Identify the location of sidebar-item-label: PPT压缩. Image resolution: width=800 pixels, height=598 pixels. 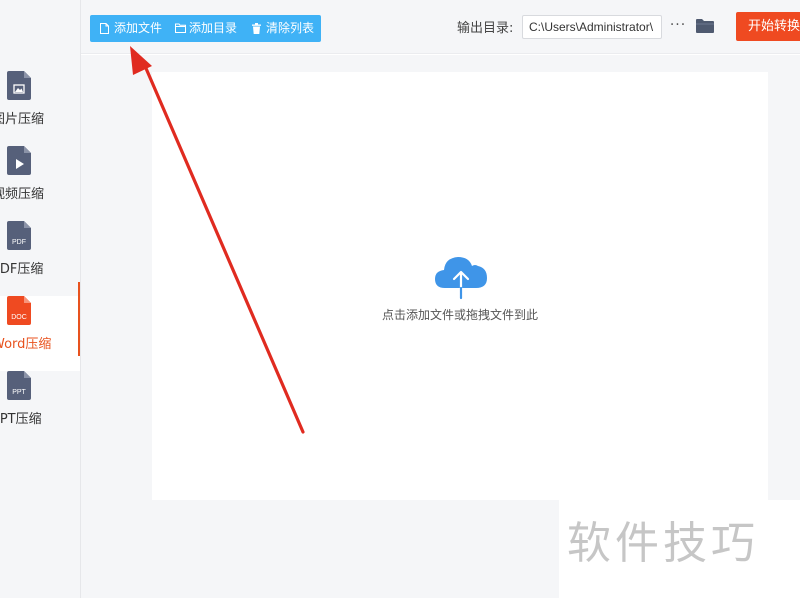
(21, 419).